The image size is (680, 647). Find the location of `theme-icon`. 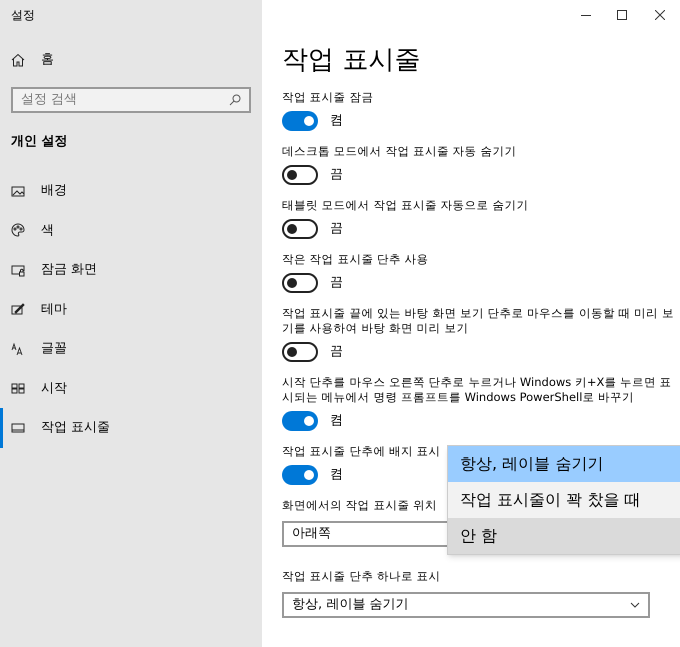

theme-icon is located at coordinates (18, 309).